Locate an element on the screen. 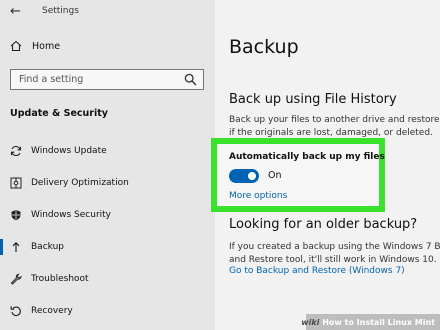  watermark-text: How to Install Linux Mint is located at coordinates (378, 322).